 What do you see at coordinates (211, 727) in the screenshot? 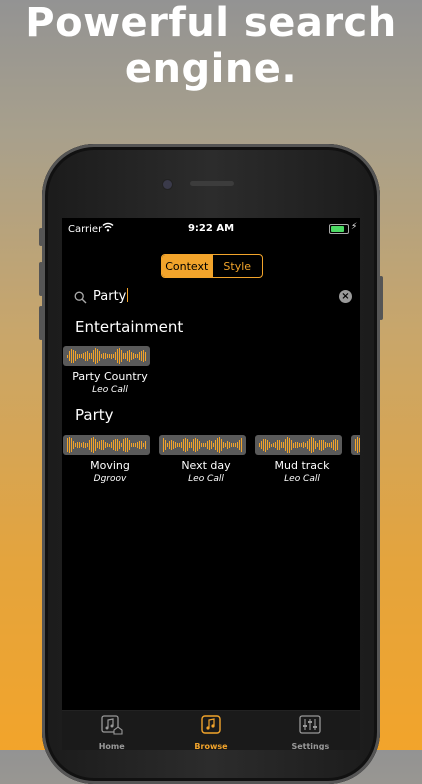
I see `browse-music-icon` at bounding box center [211, 727].